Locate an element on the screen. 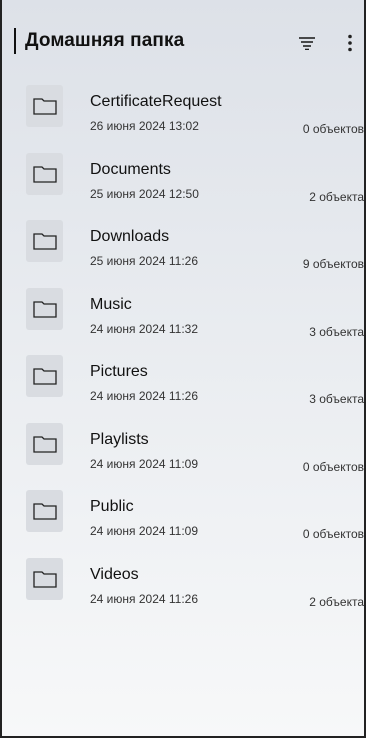 The height and width of the screenshot is (738, 366). page-title: Домашняя папка is located at coordinates (105, 40).